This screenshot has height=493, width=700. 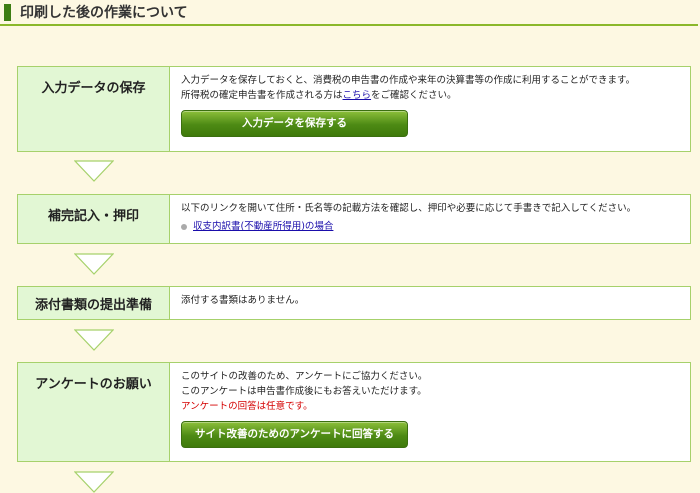 I want to click on step-text-part: をご確認ください。, so click(x=414, y=95).